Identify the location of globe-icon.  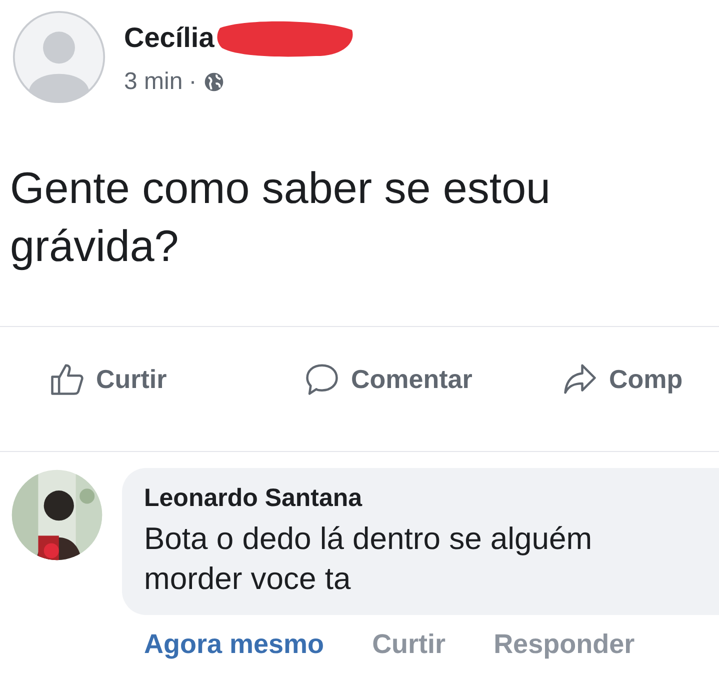
(213, 82).